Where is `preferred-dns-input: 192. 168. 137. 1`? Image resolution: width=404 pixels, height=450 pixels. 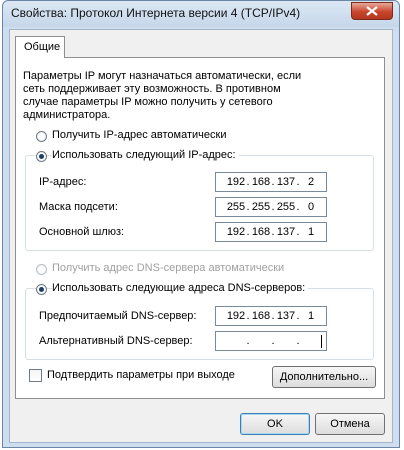
preferred-dns-input: 192. 168. 137. 1 is located at coordinates (271, 316).